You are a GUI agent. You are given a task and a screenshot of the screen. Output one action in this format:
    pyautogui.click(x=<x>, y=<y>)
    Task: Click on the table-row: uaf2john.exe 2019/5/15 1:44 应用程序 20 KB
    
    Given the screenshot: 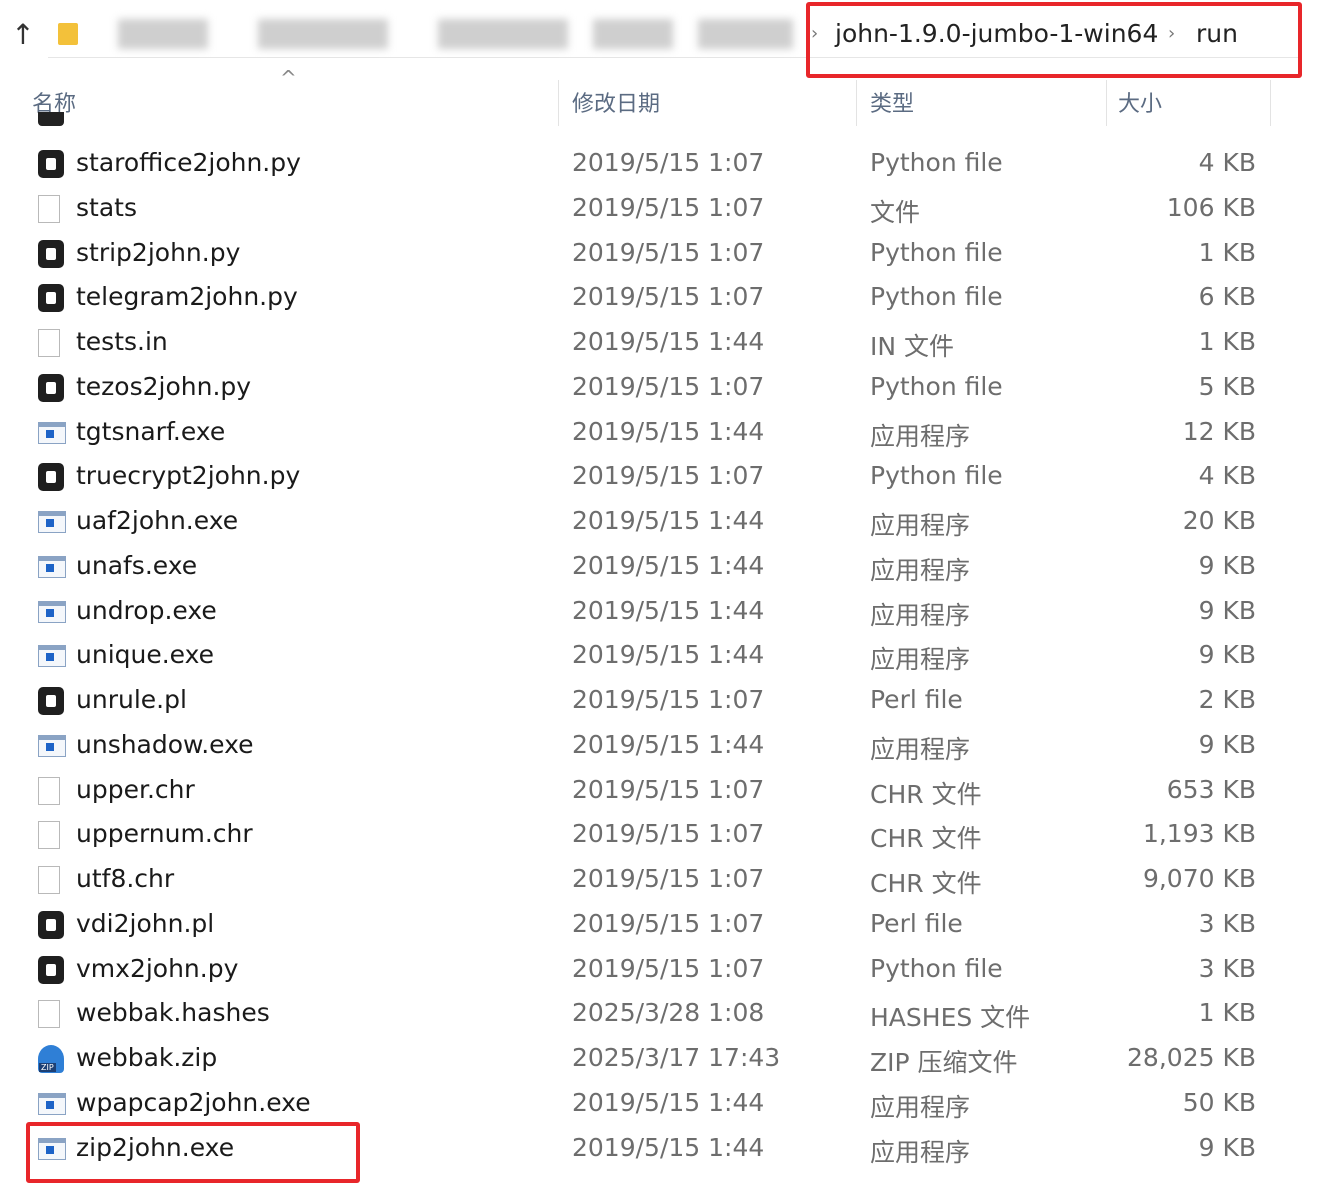 What is the action you would take?
    pyautogui.click(x=660, y=523)
    